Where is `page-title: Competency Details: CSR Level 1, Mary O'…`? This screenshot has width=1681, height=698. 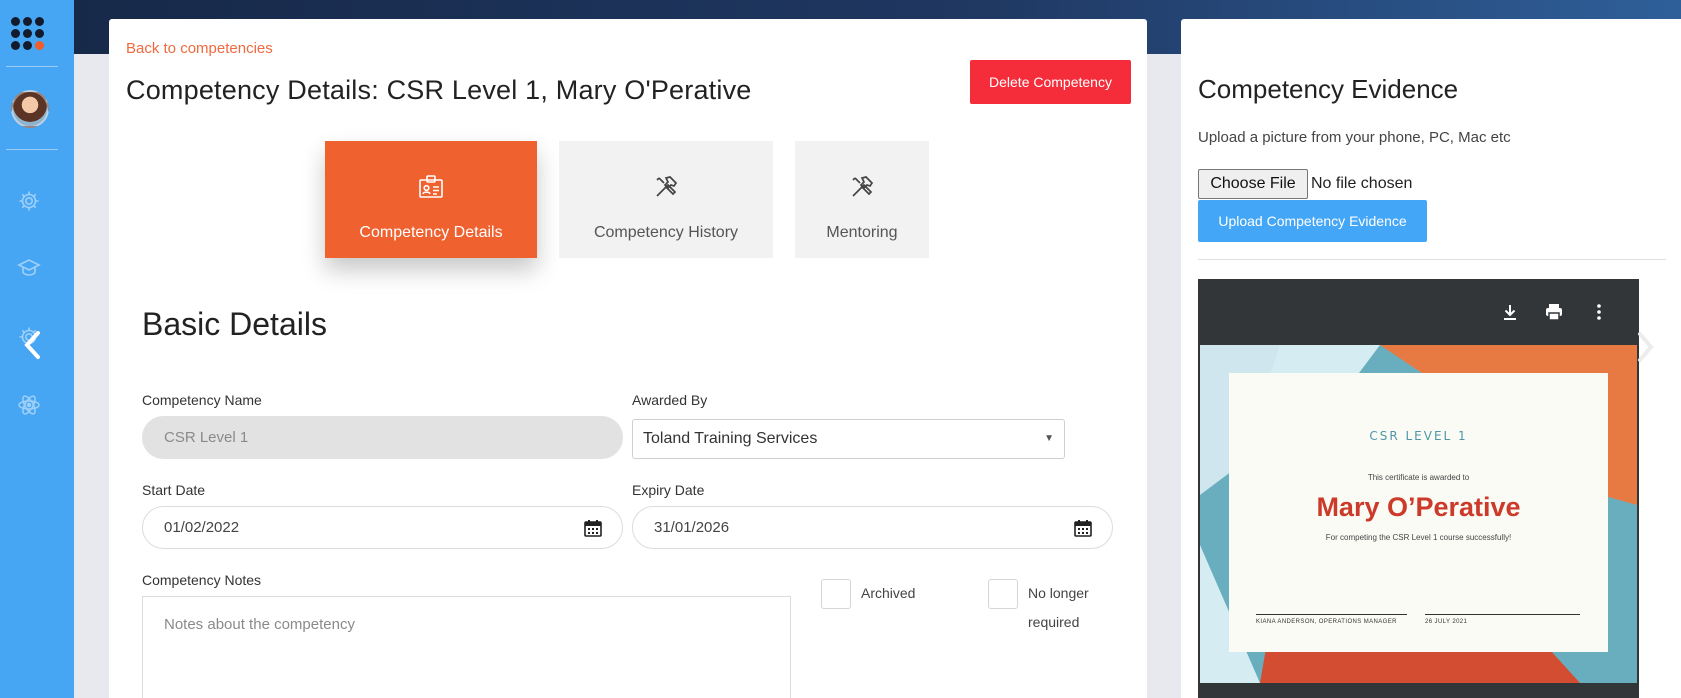
page-title: Competency Details: CSR Level 1, Mary O'… is located at coordinates (439, 90).